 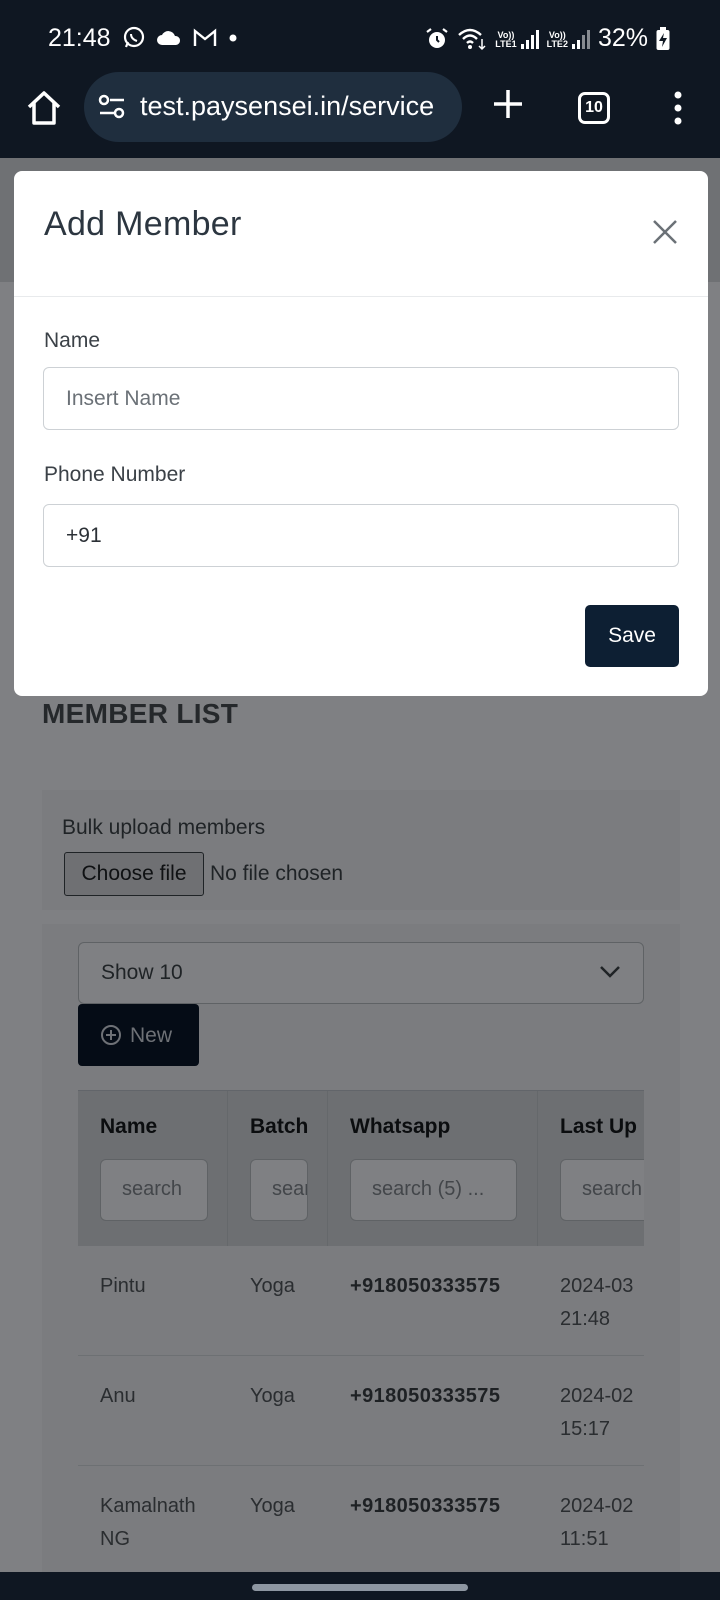 I want to click on column-name: Name search, so click(x=153, y=1168).